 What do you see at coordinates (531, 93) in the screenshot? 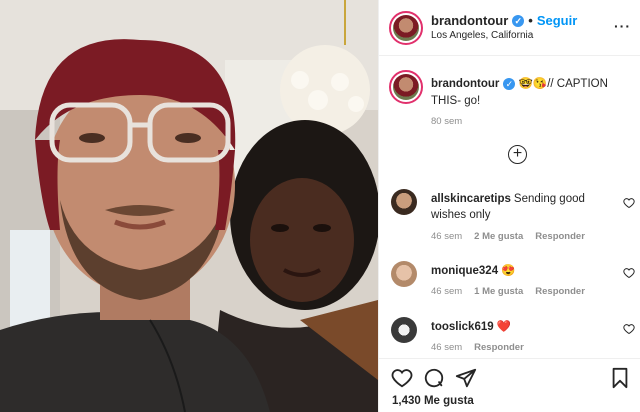
I see `caption-text-block: brandontour ✓ 🤓😘// CAPTION THIS- go!` at bounding box center [531, 93].